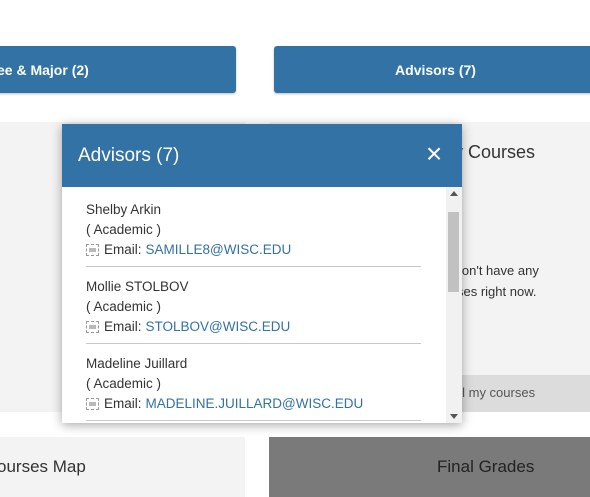 The image size is (590, 497). I want to click on advisor-email-link: MADELINE.JUILLARD@WISC.EDU, so click(255, 404).